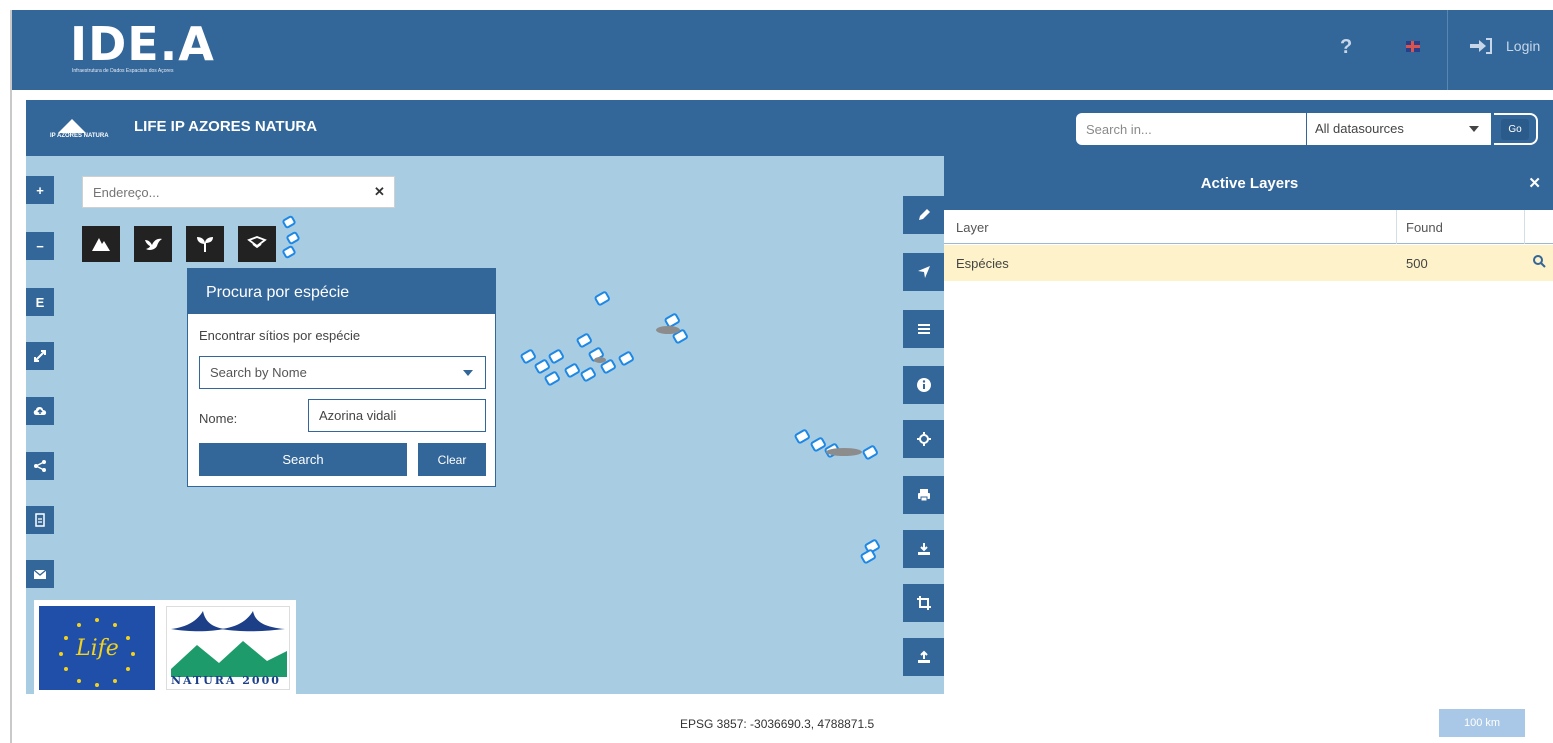  Describe the element at coordinates (397, 415) in the screenshot. I see `species-name-input` at that location.